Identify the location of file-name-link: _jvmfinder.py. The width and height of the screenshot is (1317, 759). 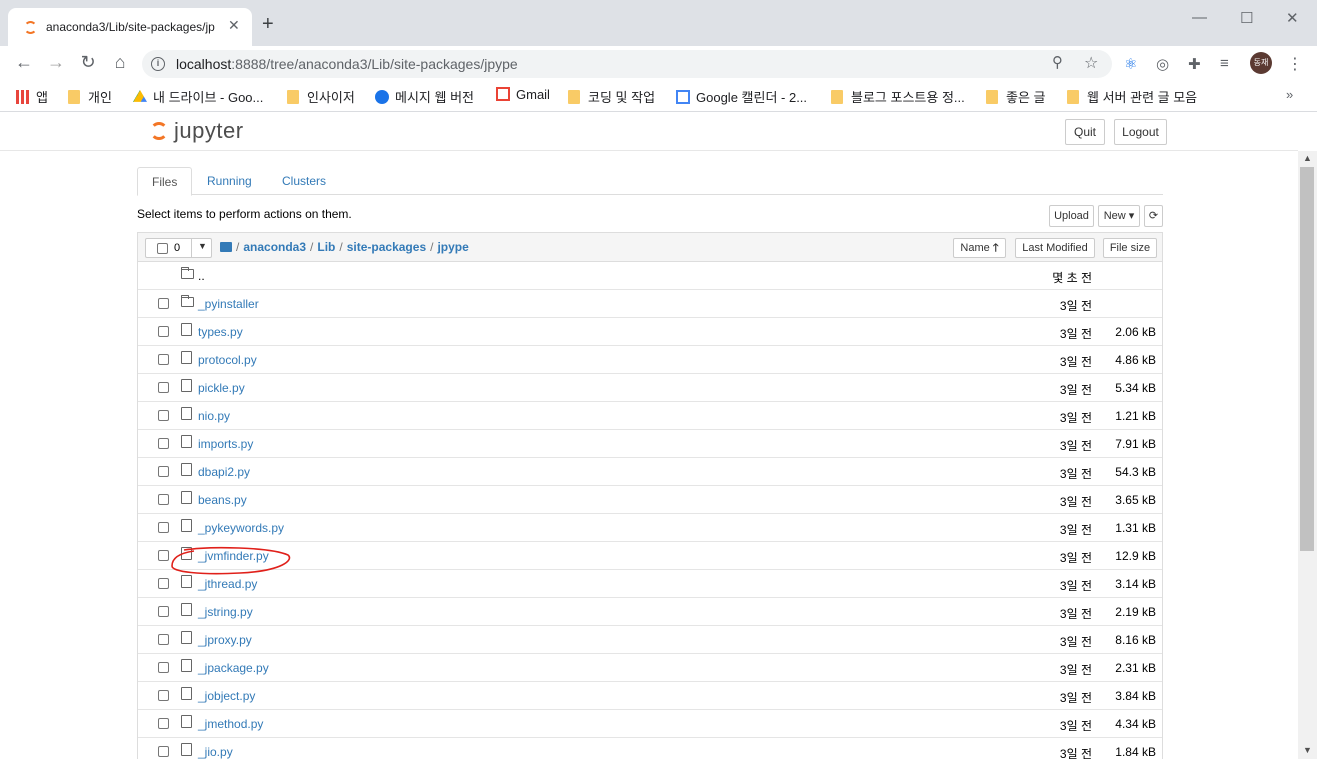
(233, 556).